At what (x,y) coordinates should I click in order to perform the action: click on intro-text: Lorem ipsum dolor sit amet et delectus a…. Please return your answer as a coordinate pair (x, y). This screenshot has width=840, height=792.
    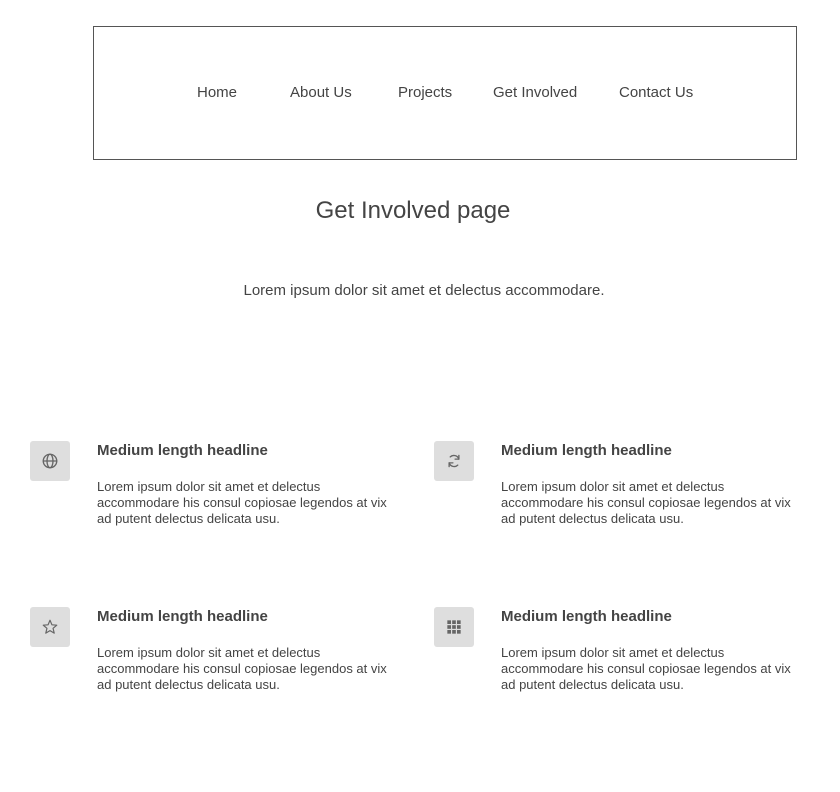
    Looking at the image, I should click on (424, 290).